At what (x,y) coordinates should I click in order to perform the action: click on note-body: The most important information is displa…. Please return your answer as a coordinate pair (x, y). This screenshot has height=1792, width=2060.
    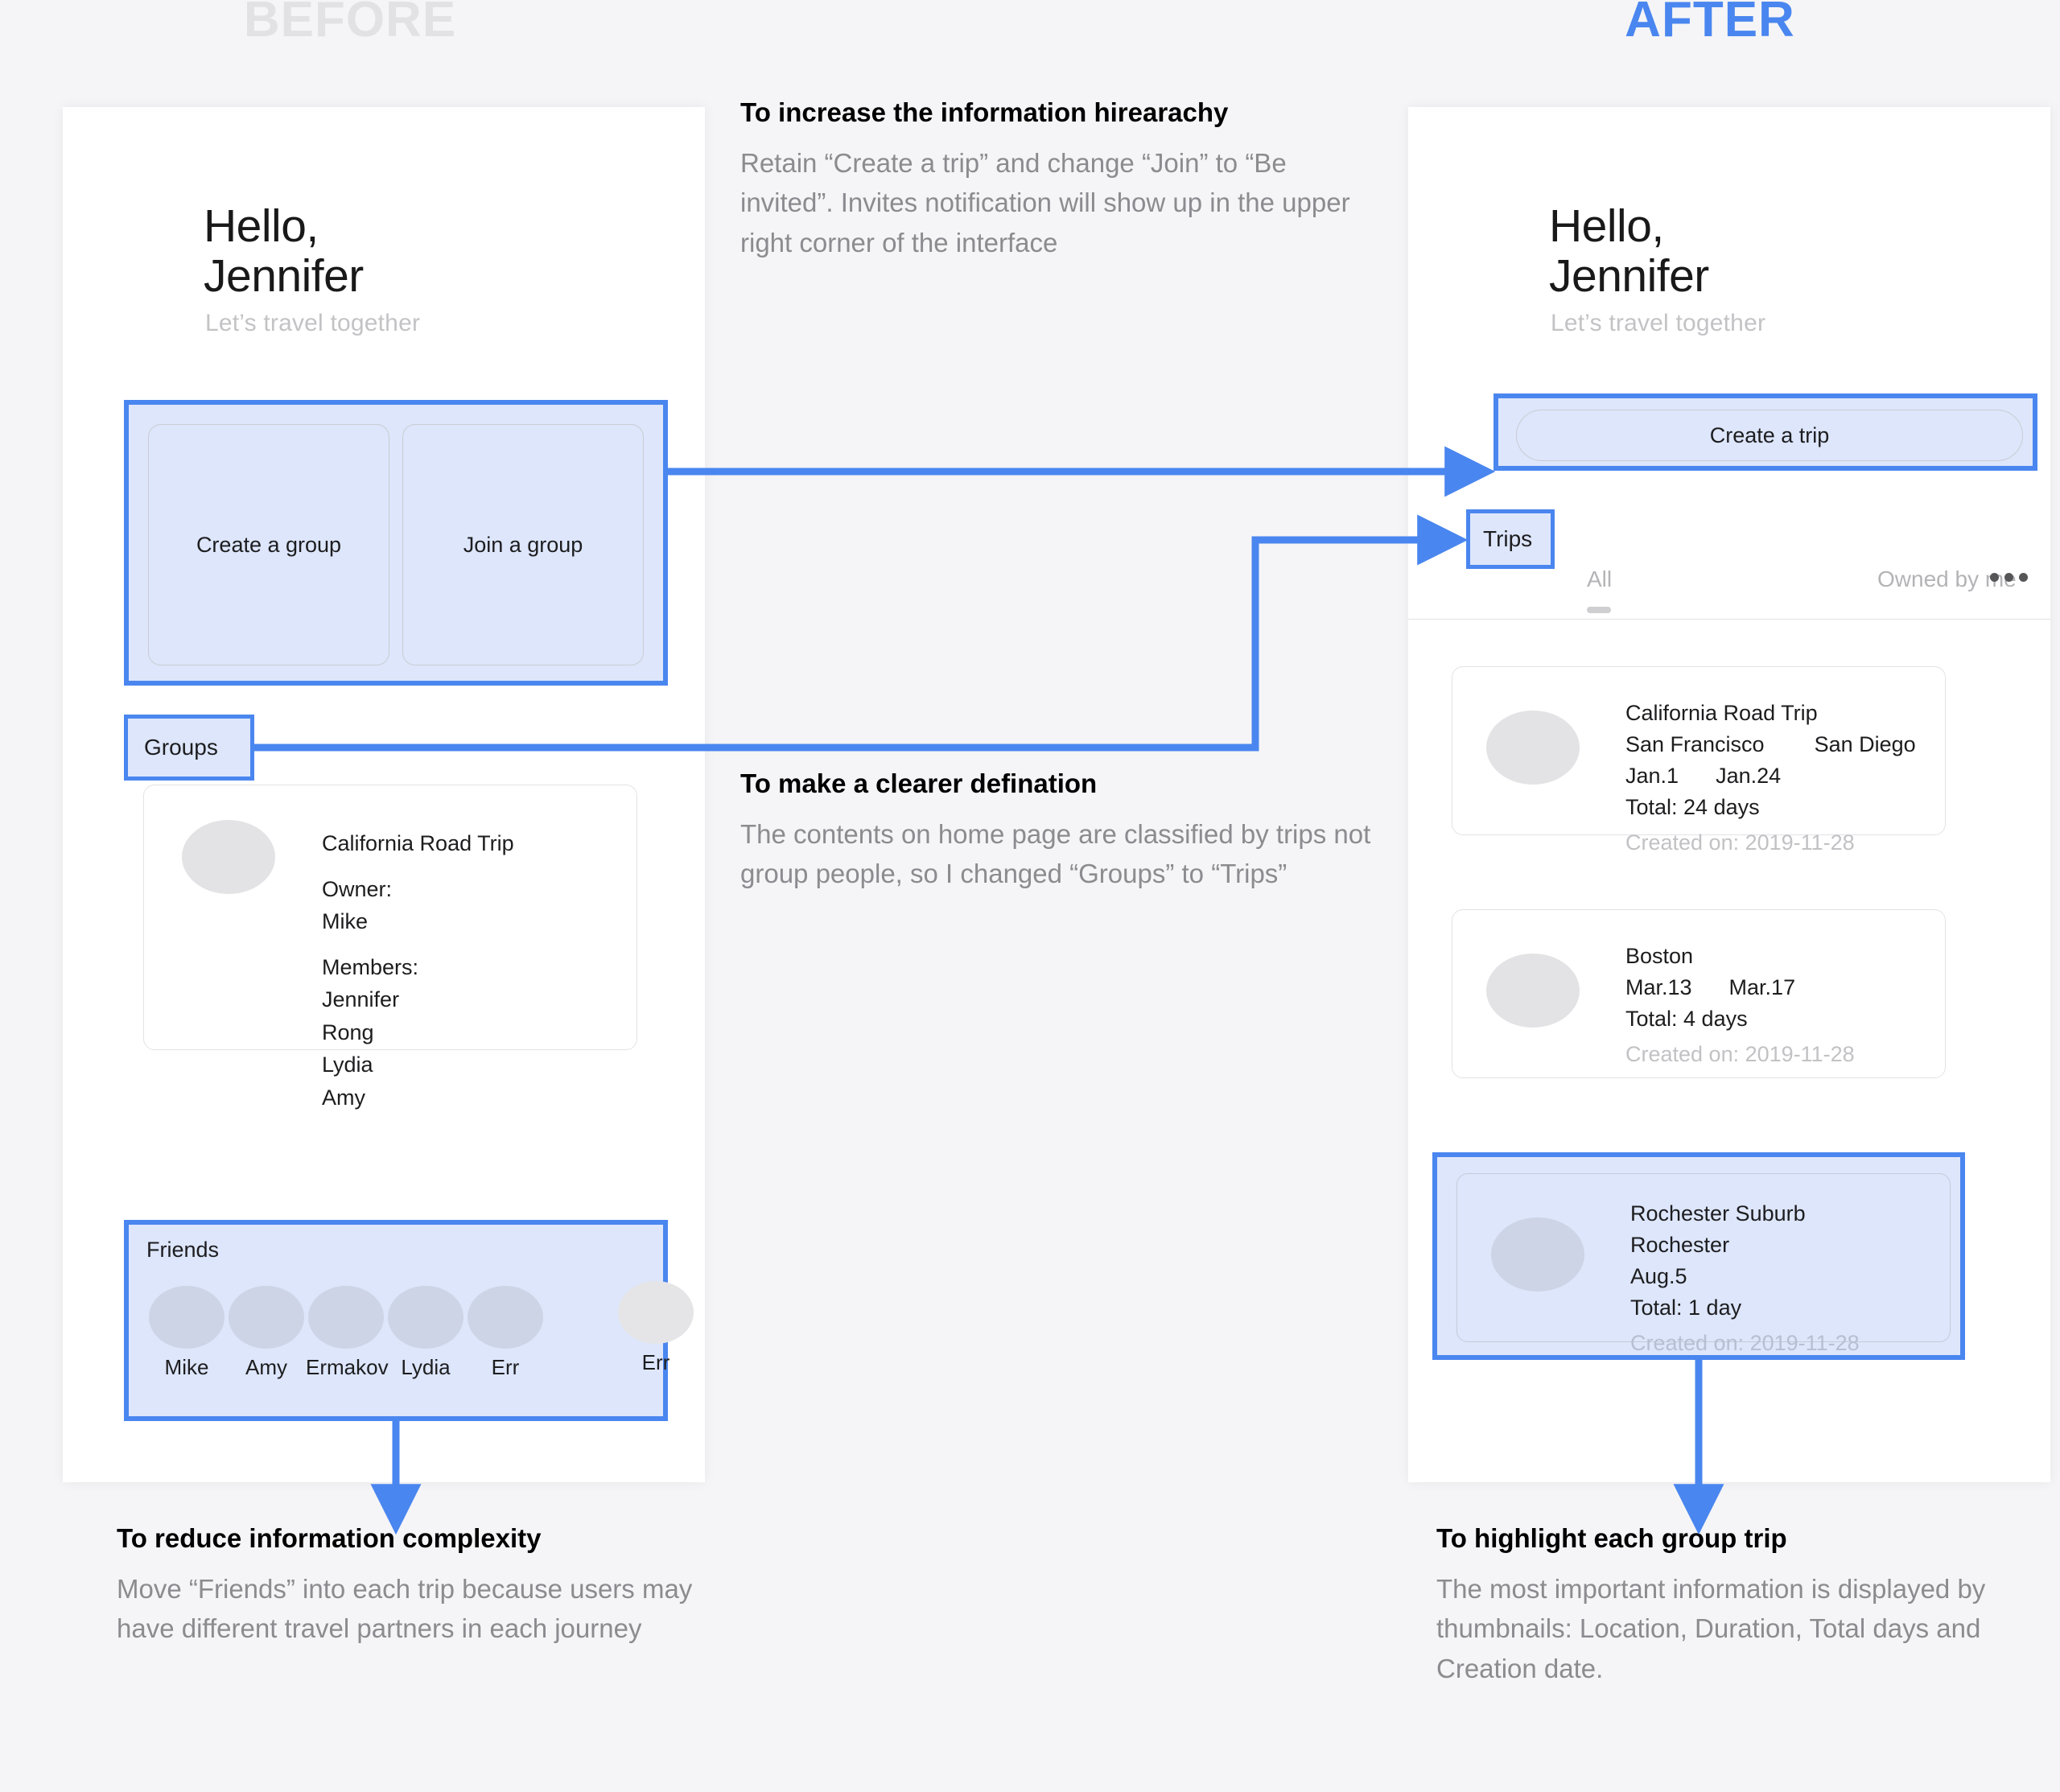
    Looking at the image, I should click on (1711, 1628).